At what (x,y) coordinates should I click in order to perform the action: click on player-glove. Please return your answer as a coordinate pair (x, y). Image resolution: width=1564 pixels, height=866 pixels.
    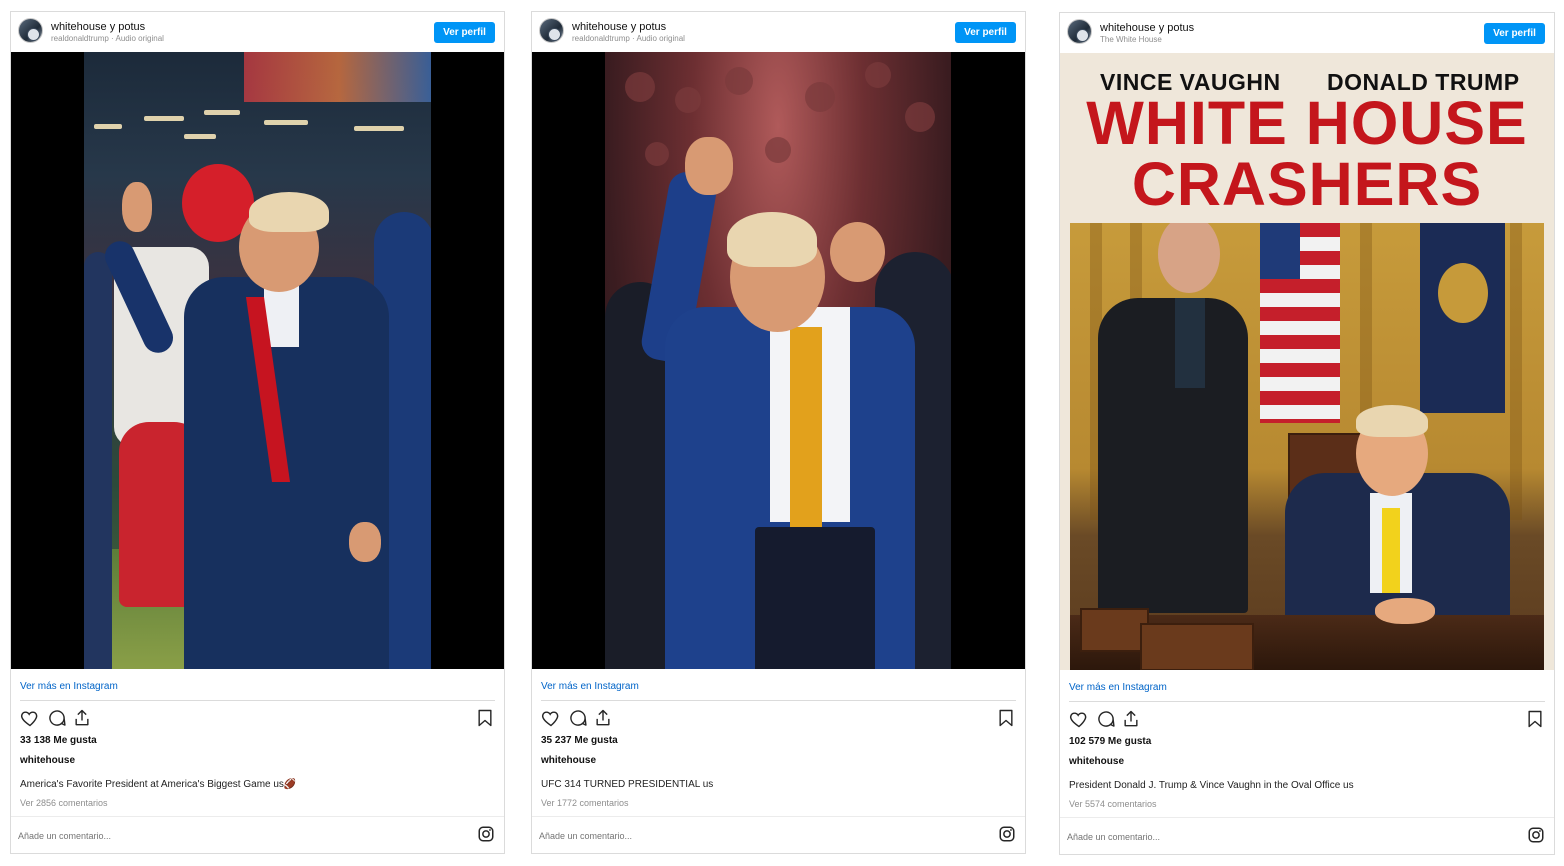
    Looking at the image, I should click on (149, 489).